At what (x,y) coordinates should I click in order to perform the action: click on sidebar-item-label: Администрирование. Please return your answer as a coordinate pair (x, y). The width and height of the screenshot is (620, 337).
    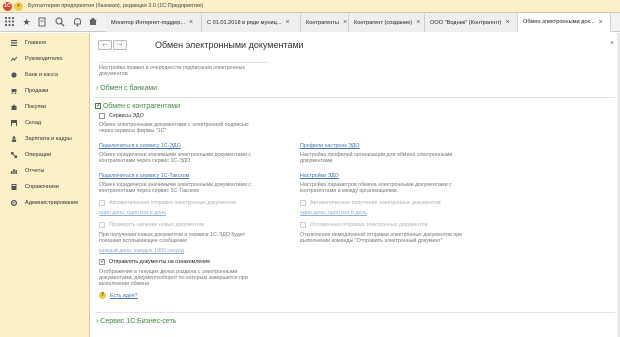
    Looking at the image, I should click on (52, 203).